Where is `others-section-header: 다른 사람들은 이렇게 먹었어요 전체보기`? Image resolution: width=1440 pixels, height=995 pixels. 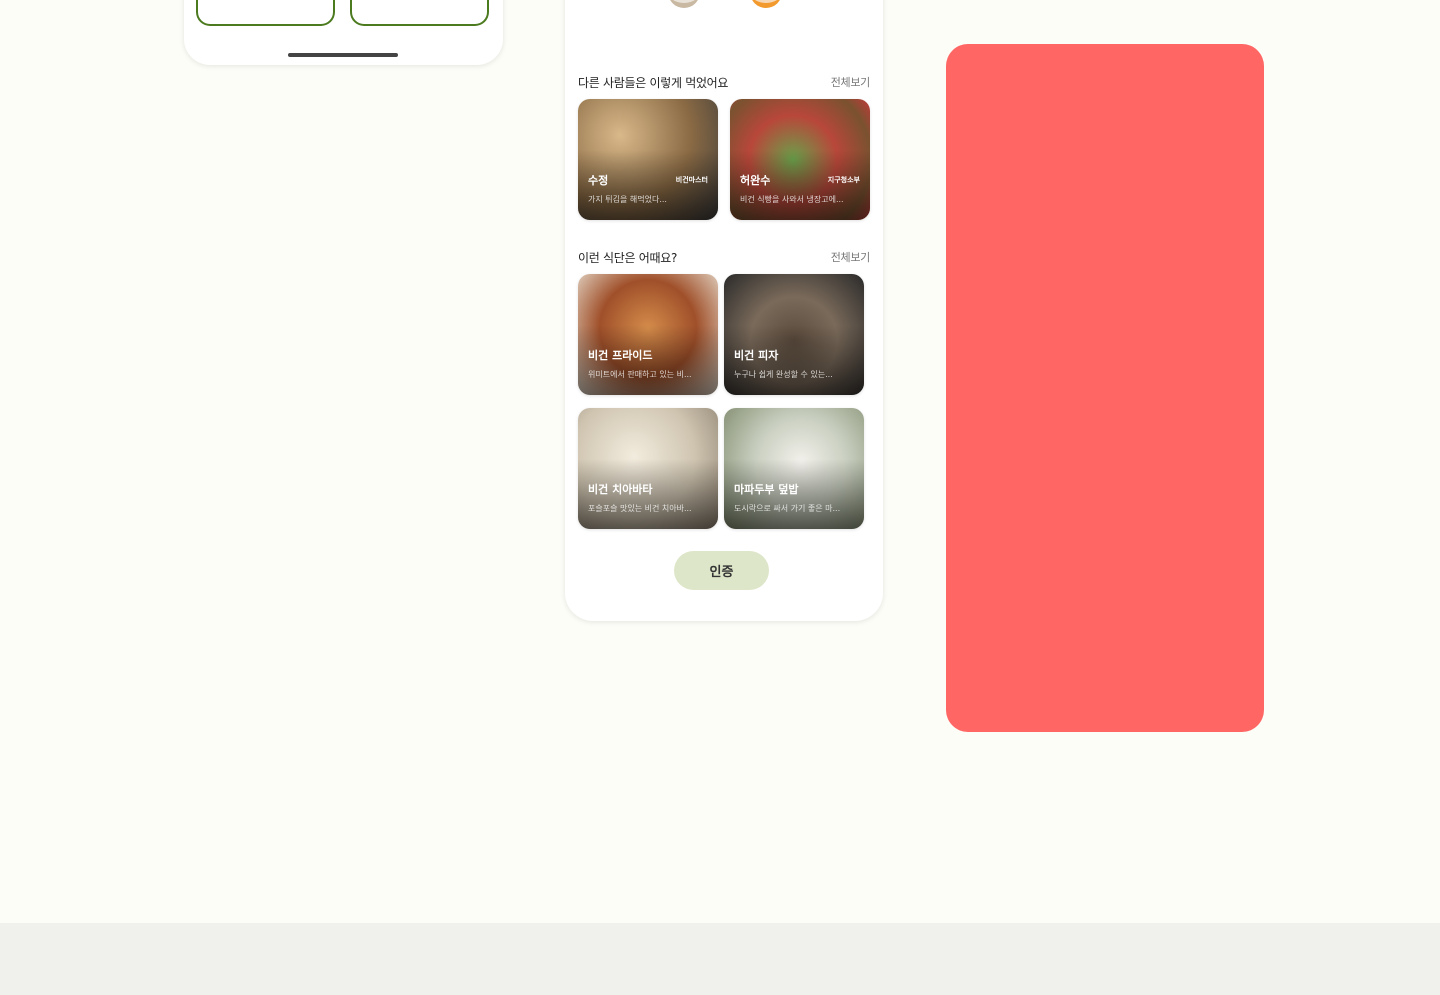 others-section-header: 다른 사람들은 이렇게 먹었어요 전체보기 is located at coordinates (724, 82).